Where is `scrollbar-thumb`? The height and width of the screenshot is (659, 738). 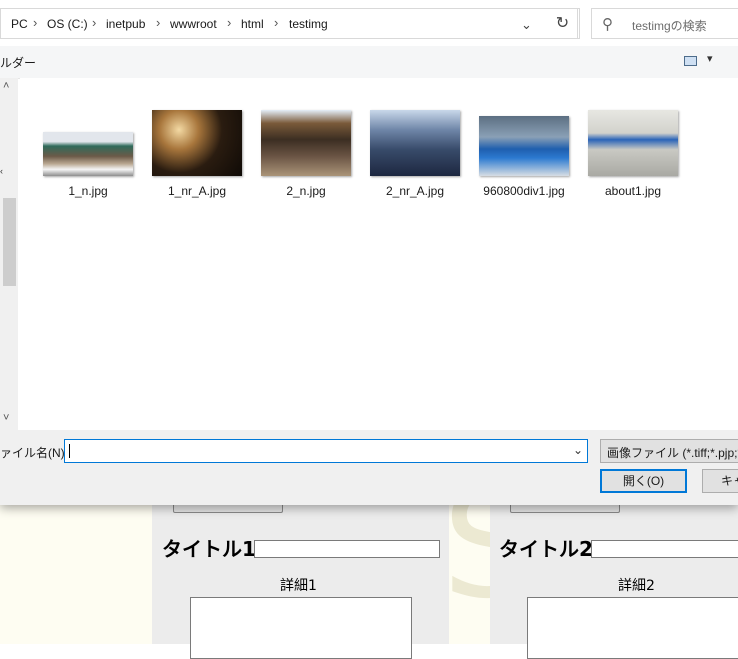 scrollbar-thumb is located at coordinates (9, 242).